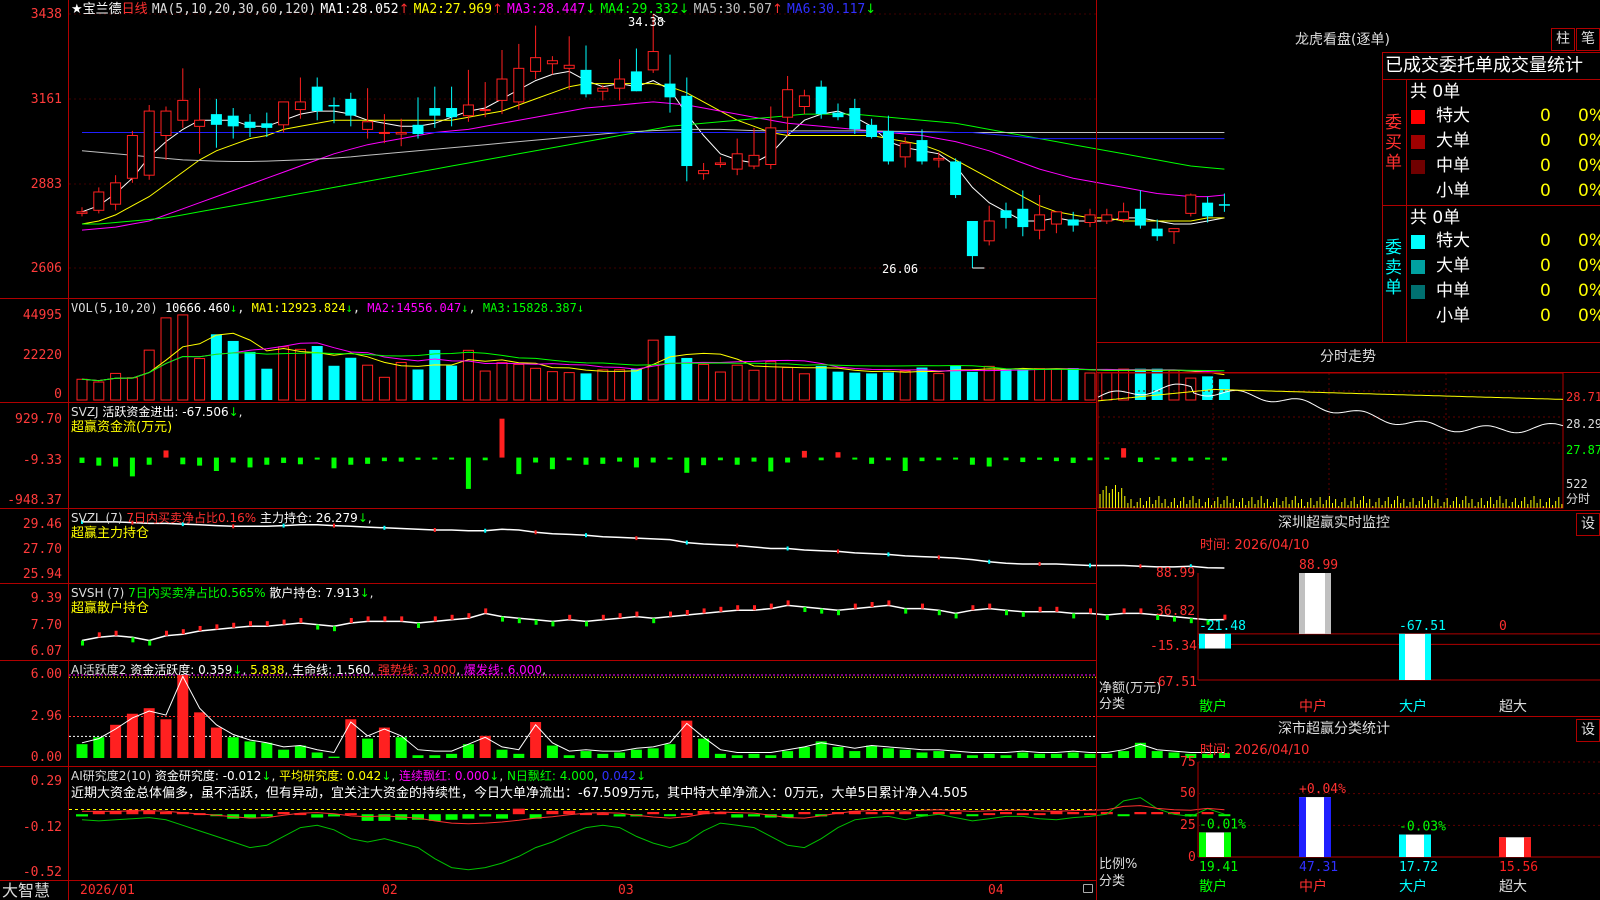 The height and width of the screenshot is (900, 1600). Describe the element at coordinates (1422, 626) in the screenshot. I see `sz-bar-value-2: -67.51` at that location.